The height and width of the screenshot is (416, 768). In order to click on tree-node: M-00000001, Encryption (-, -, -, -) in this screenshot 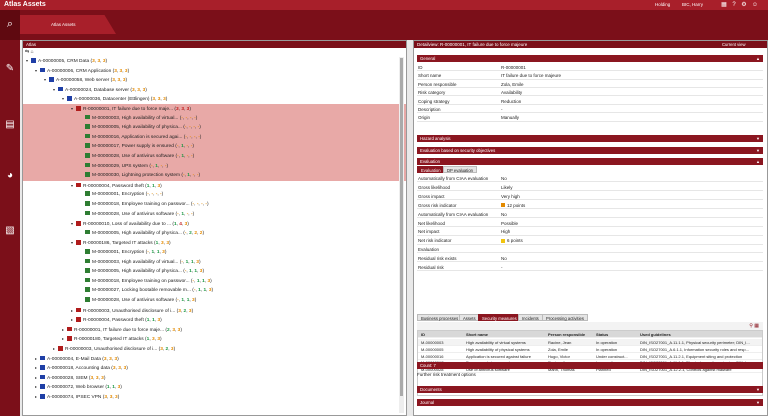, I will do `click(214, 195)`.